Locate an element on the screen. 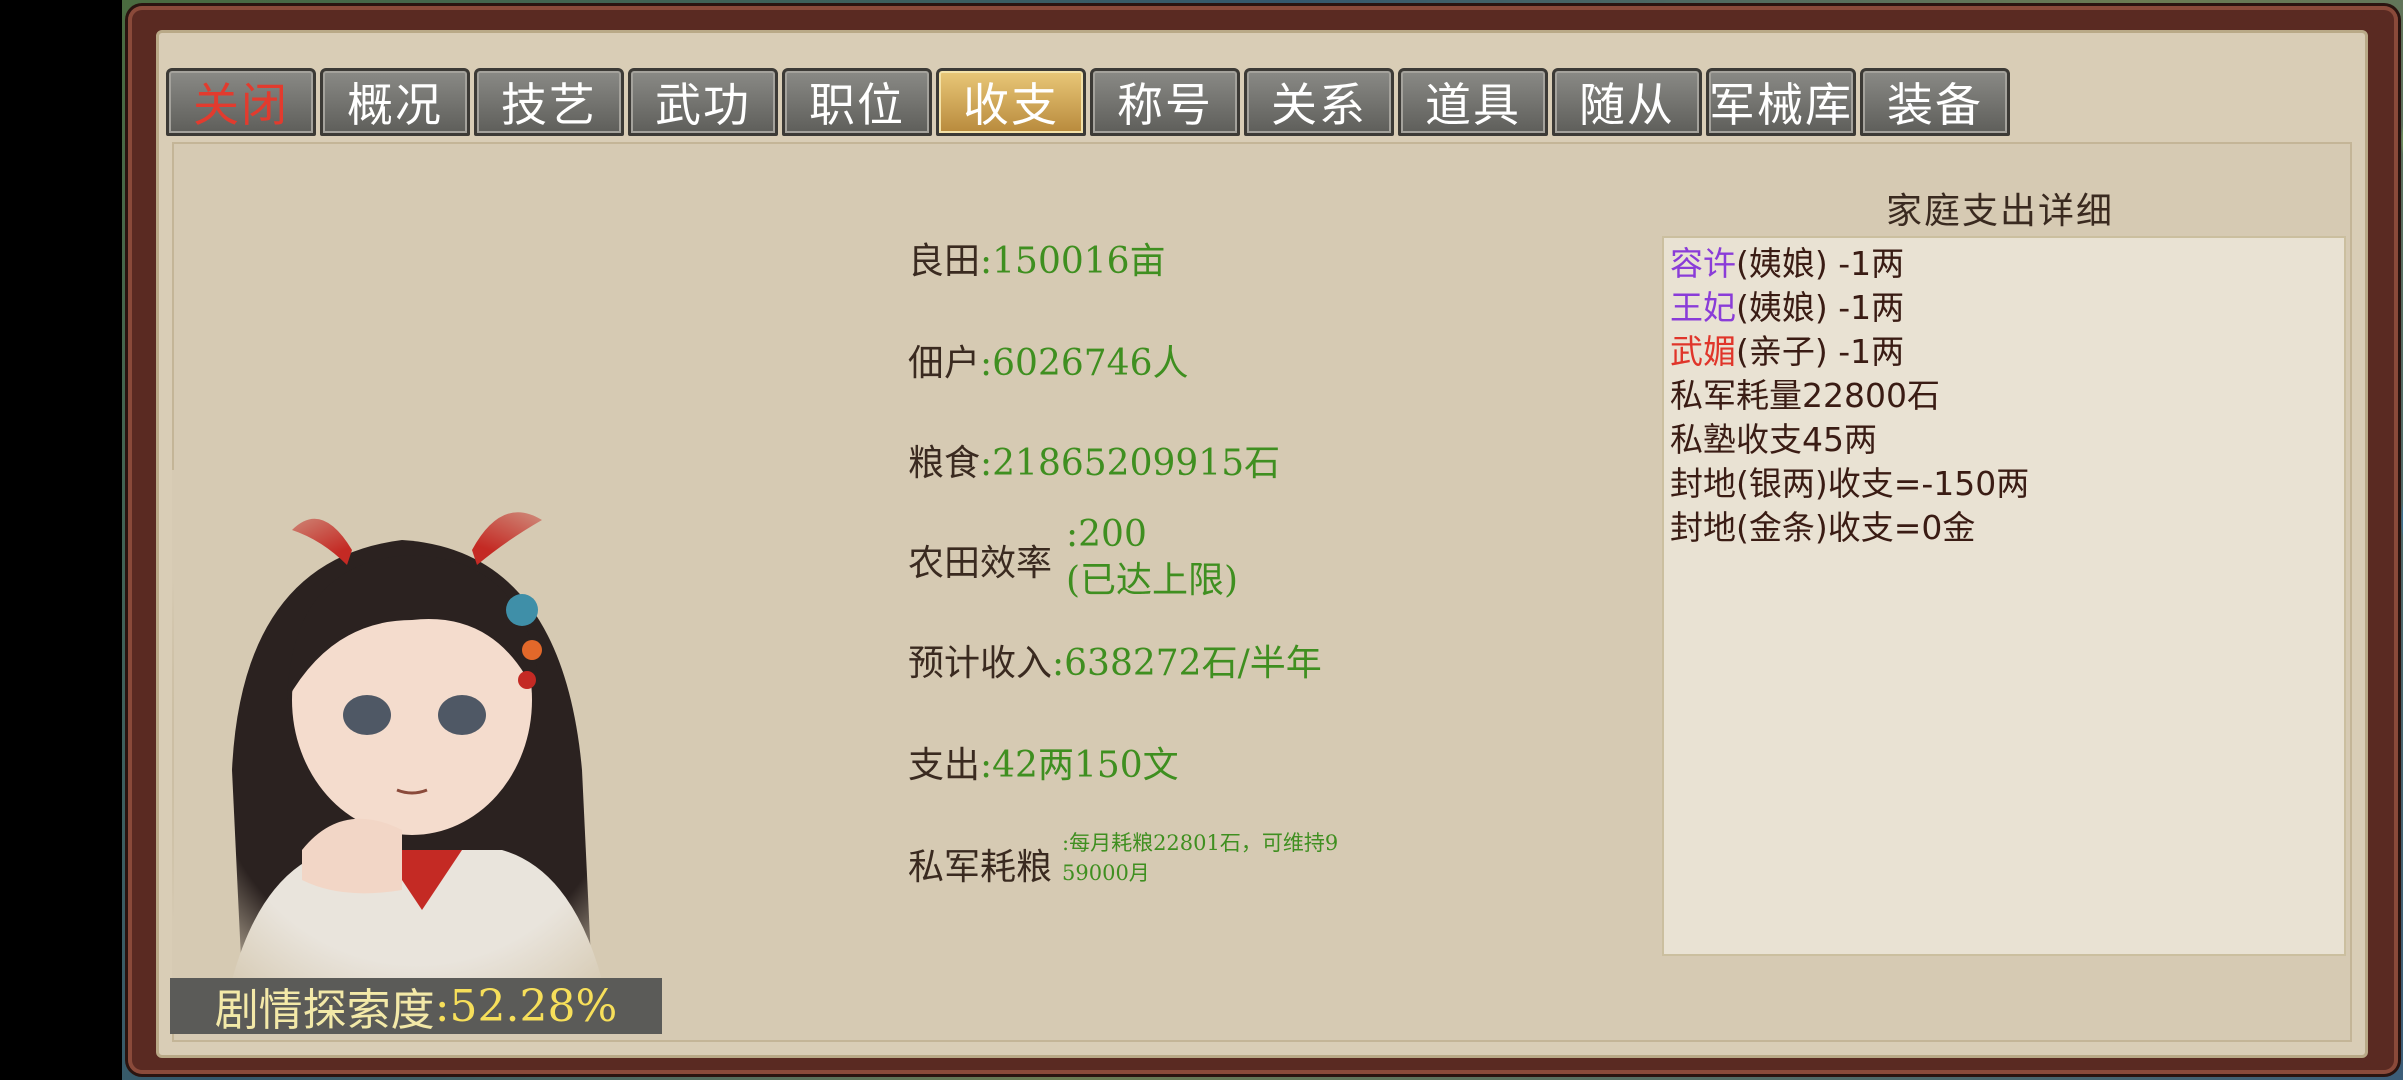  tab-martial: 武功 is located at coordinates (703, 102).